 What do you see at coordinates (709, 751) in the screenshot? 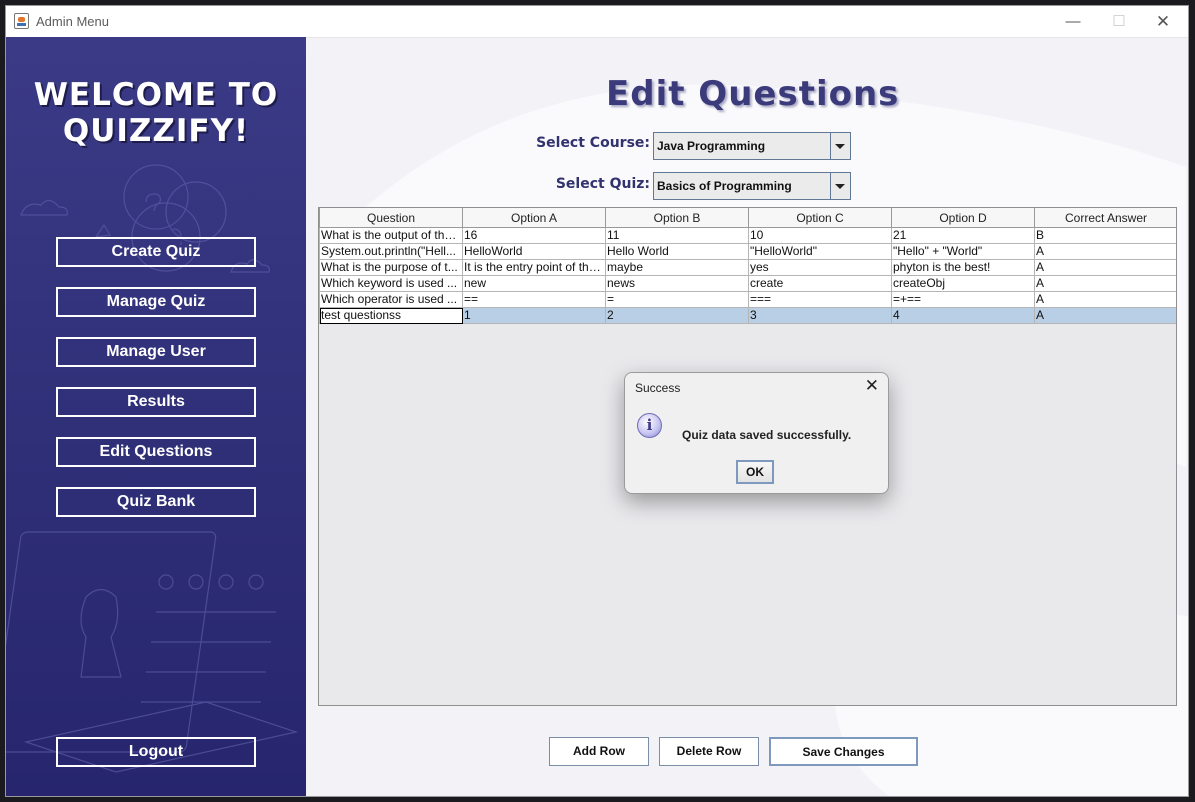
I see `delete-row-button: Delete Row` at bounding box center [709, 751].